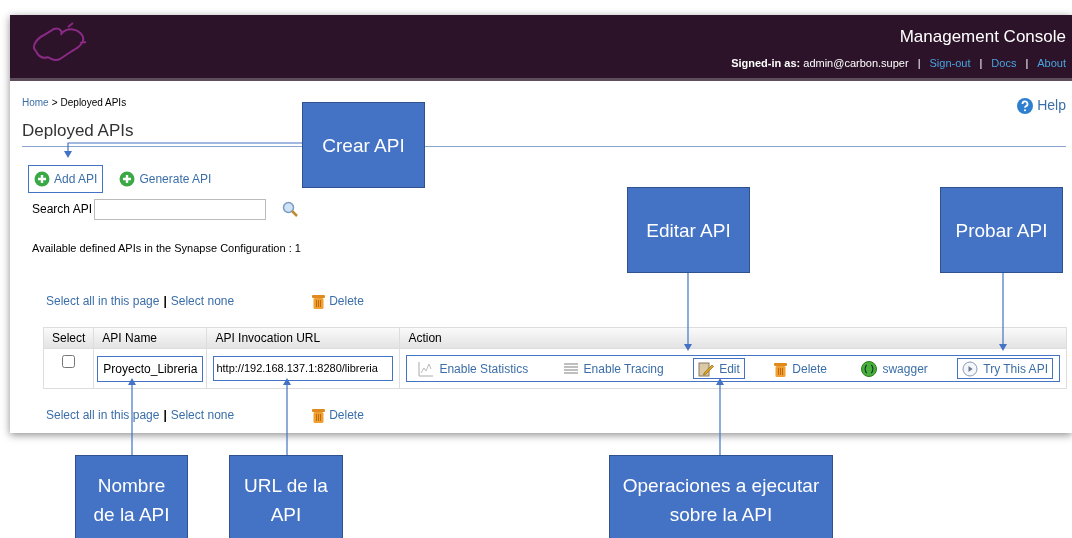  I want to click on action-link: Add API, so click(66, 178).